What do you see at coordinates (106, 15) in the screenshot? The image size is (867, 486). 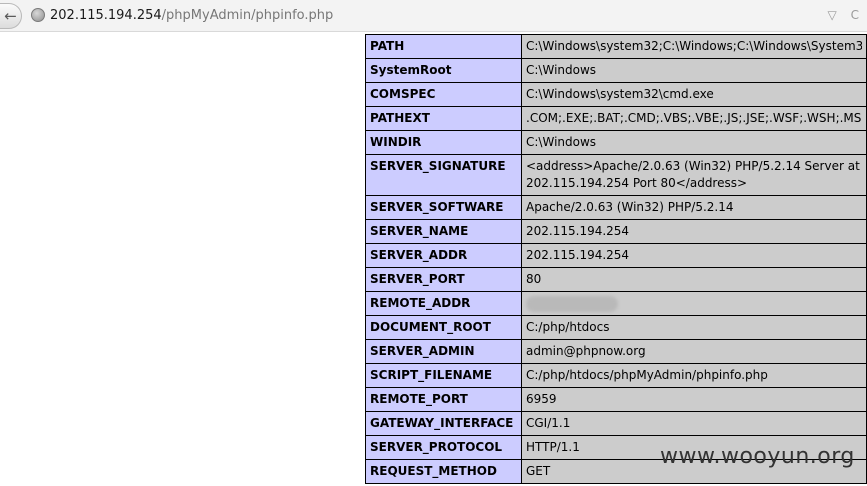 I see `url-host: 202.115.194.254` at bounding box center [106, 15].